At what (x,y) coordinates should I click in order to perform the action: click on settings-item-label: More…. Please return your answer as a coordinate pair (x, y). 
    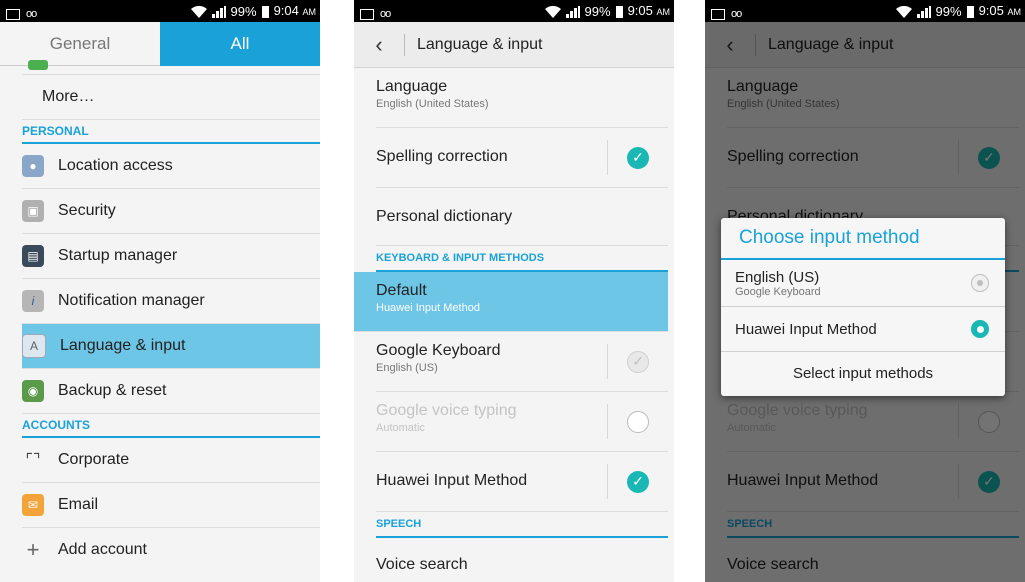
    Looking at the image, I should click on (68, 96).